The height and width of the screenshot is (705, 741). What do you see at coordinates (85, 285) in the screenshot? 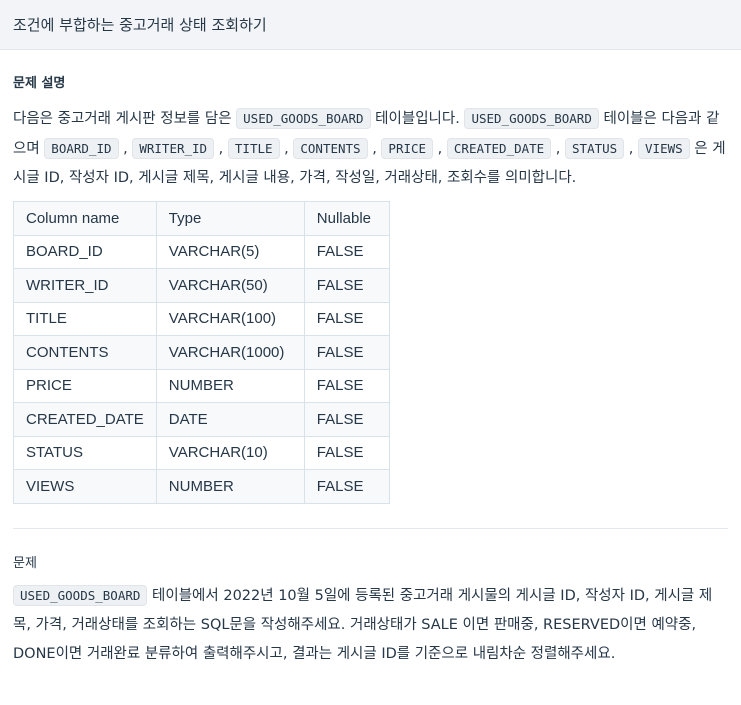
I see `table-cell: WRITER_ID` at bounding box center [85, 285].